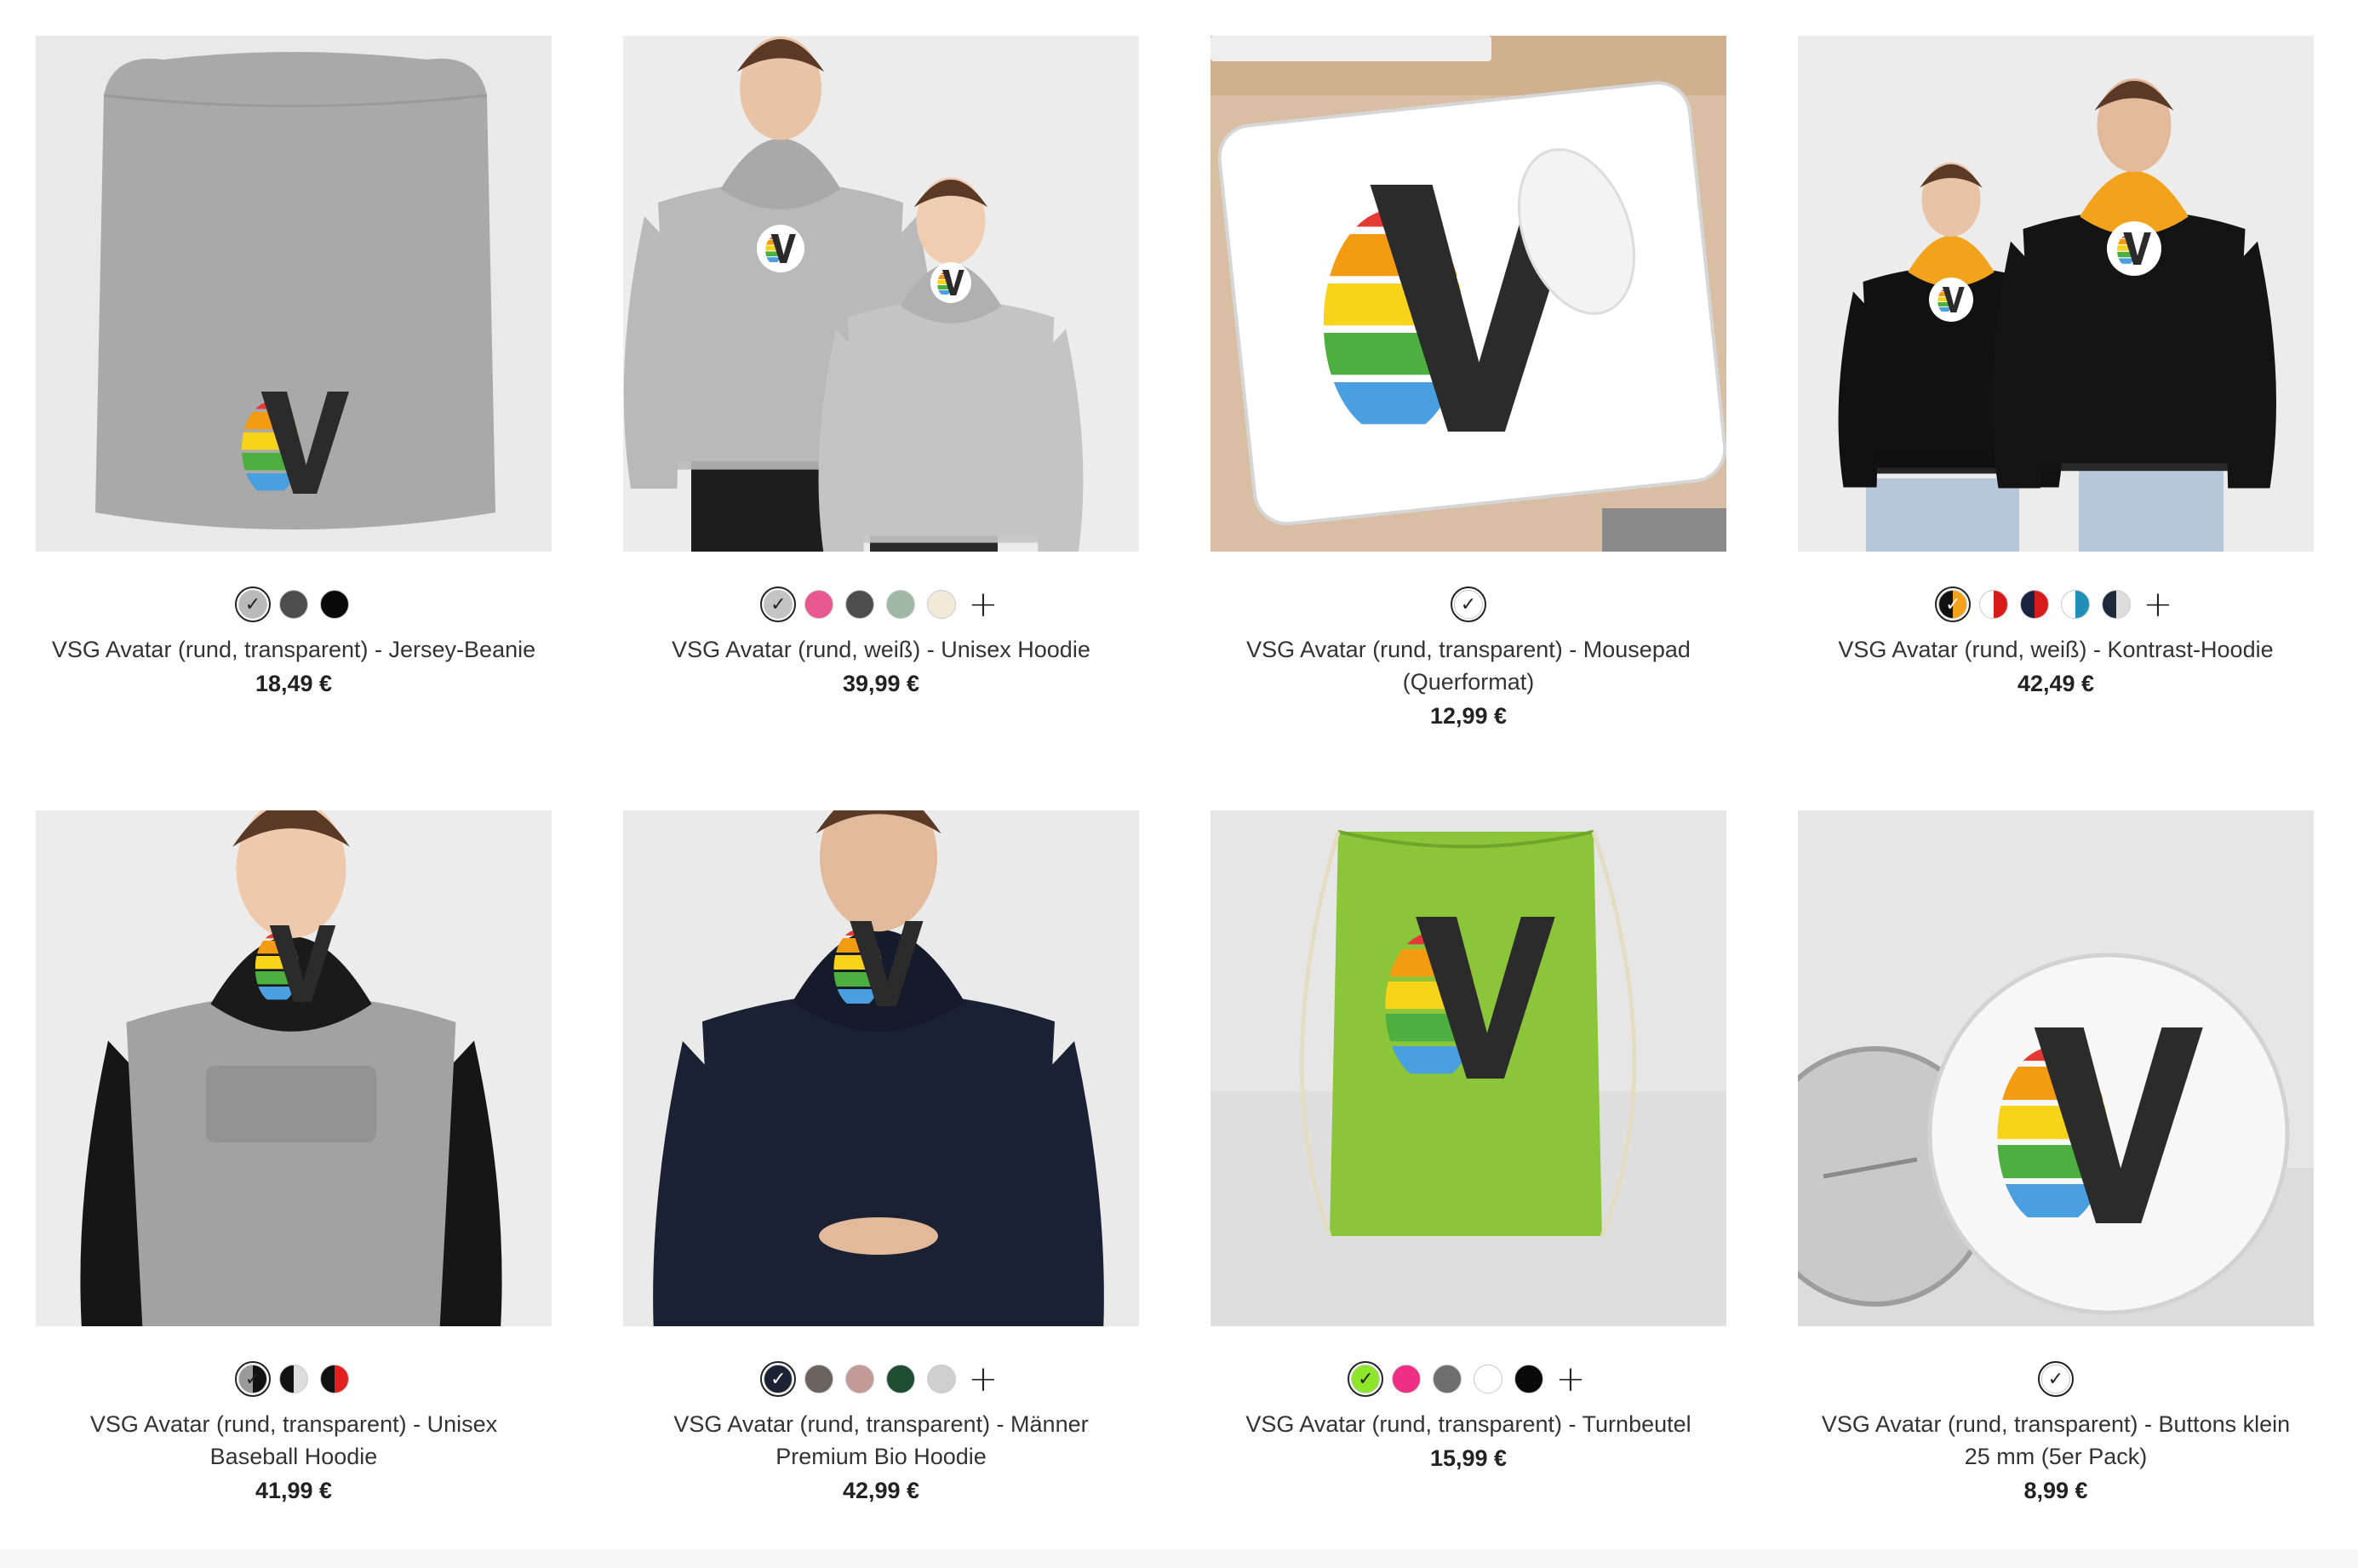 This screenshot has height=1568, width=2358. Describe the element at coordinates (881, 649) in the screenshot. I see `product-title: VSG Avatar (rund, weiß) - Unisex Hoodie` at that location.